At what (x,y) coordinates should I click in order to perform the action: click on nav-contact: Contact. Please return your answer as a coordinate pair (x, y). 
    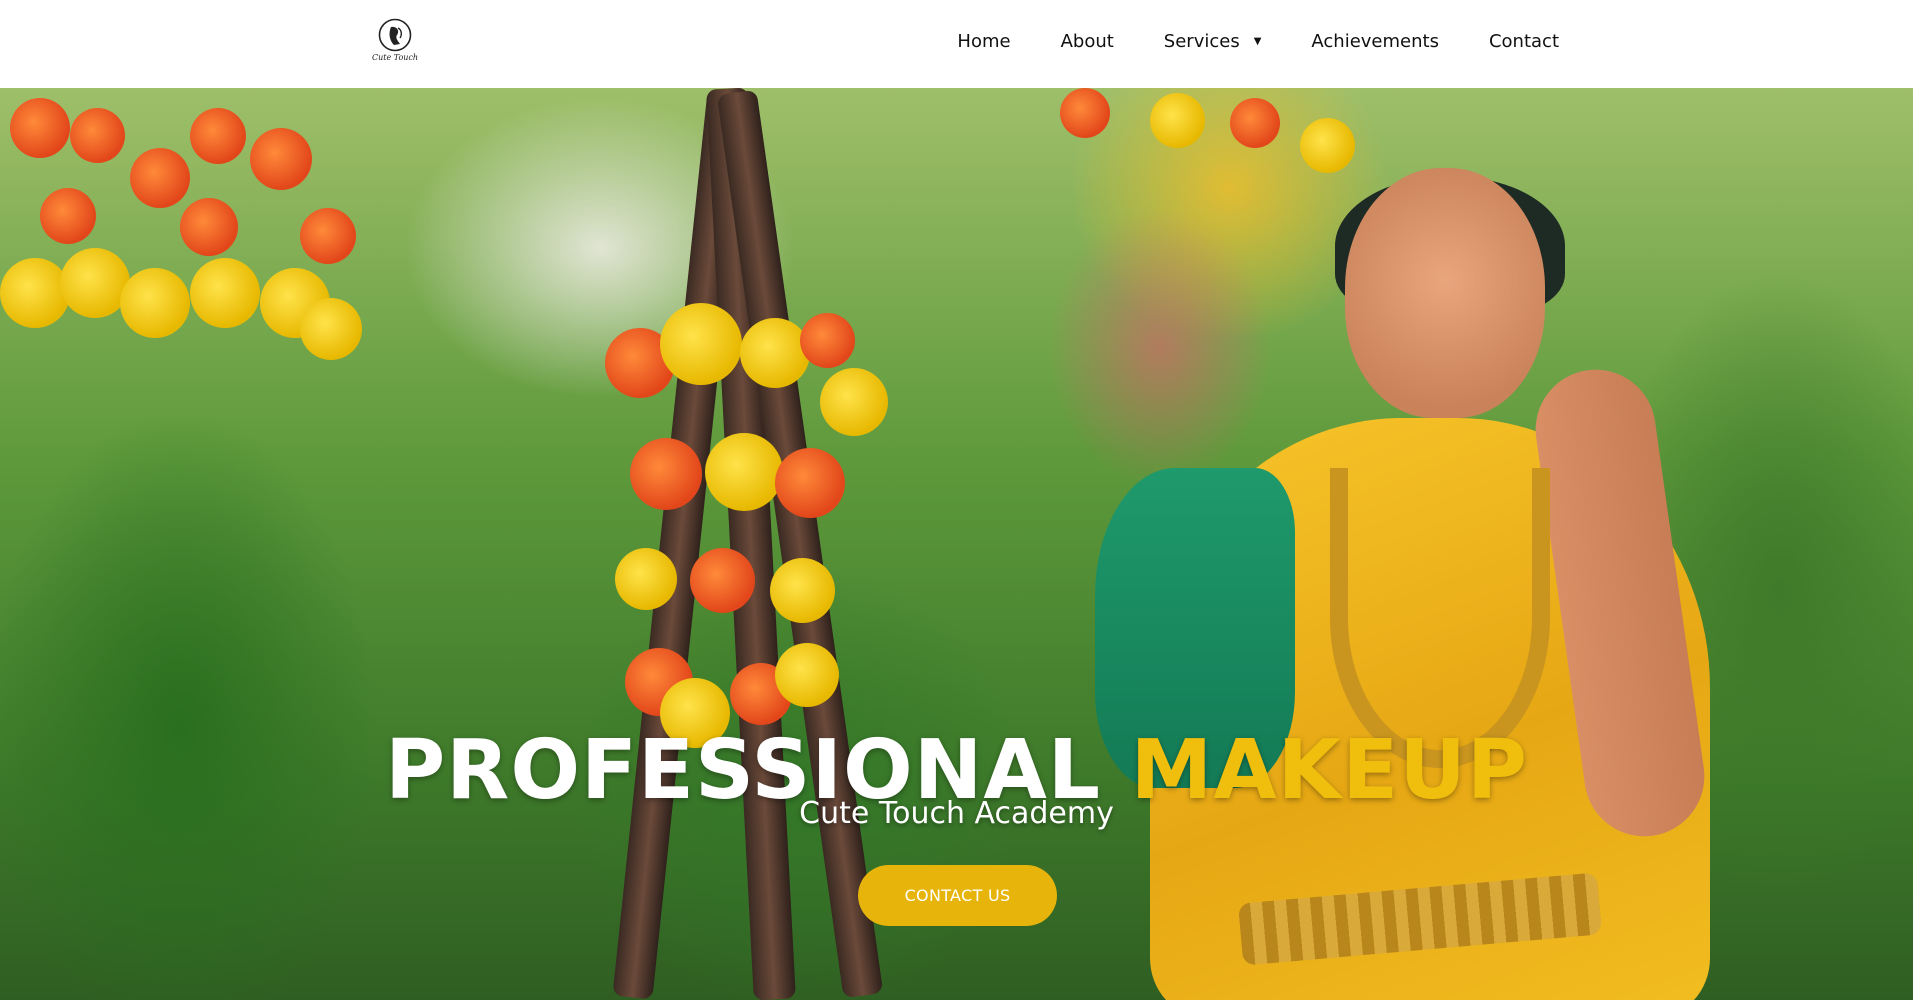
    Looking at the image, I should click on (1524, 41).